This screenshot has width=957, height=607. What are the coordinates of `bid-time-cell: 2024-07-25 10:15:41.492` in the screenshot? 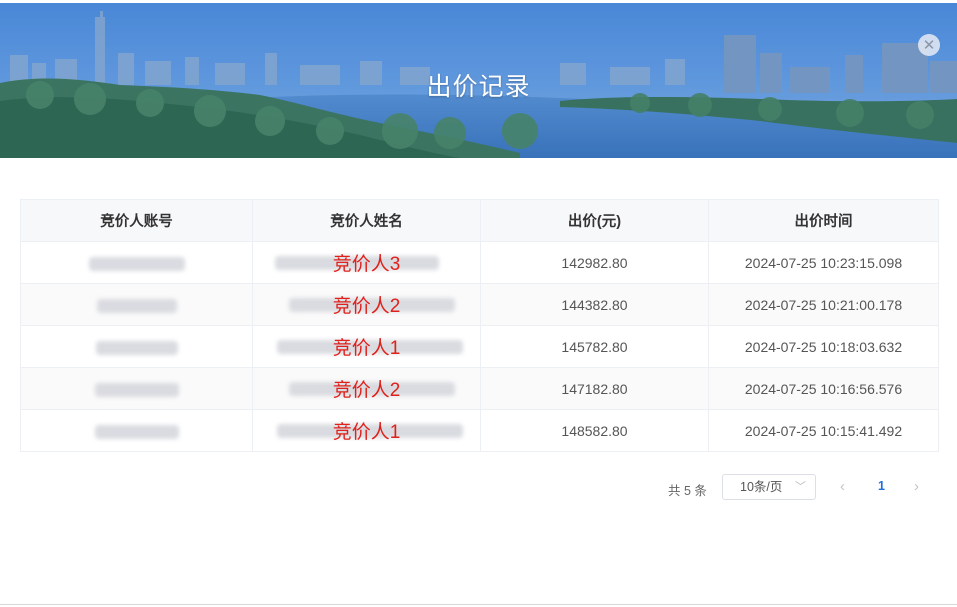 It's located at (823, 430).